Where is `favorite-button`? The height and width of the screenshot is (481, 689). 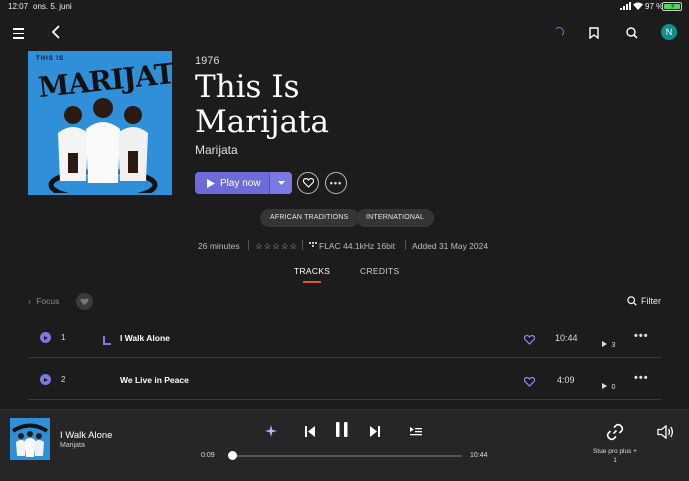
favorite-button is located at coordinates (308, 183).